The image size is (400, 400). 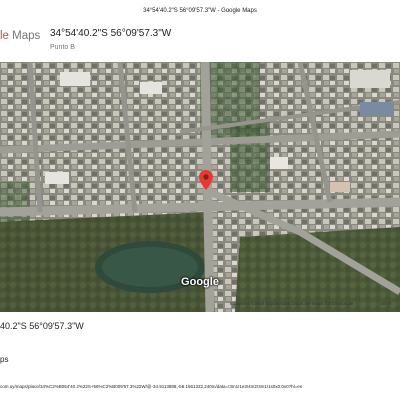 I want to click on google-watermark: Google, so click(x=200, y=282).